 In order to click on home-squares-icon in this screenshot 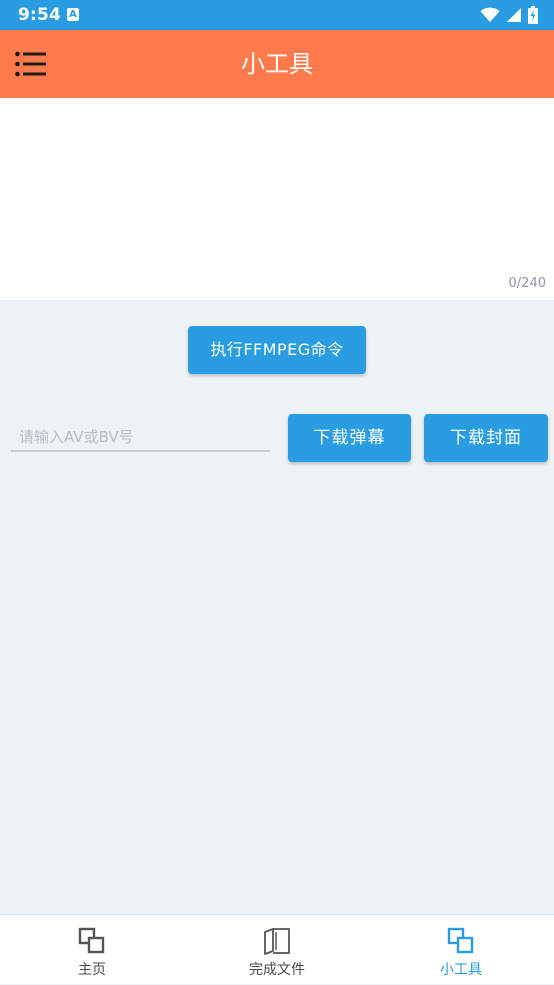, I will do `click(91, 940)`.